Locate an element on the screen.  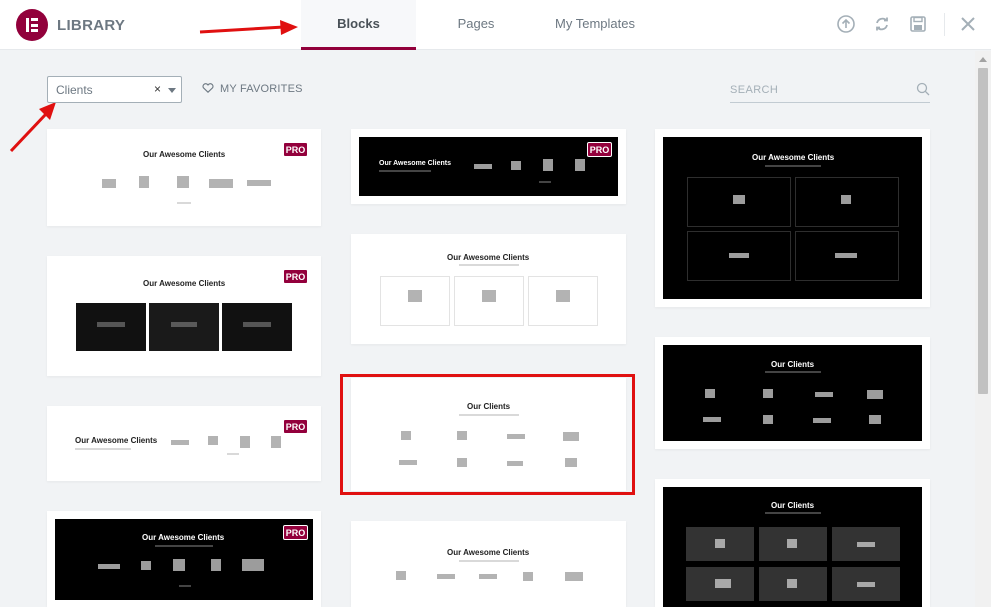
tab-my-templates: My Templates is located at coordinates (595, 25).